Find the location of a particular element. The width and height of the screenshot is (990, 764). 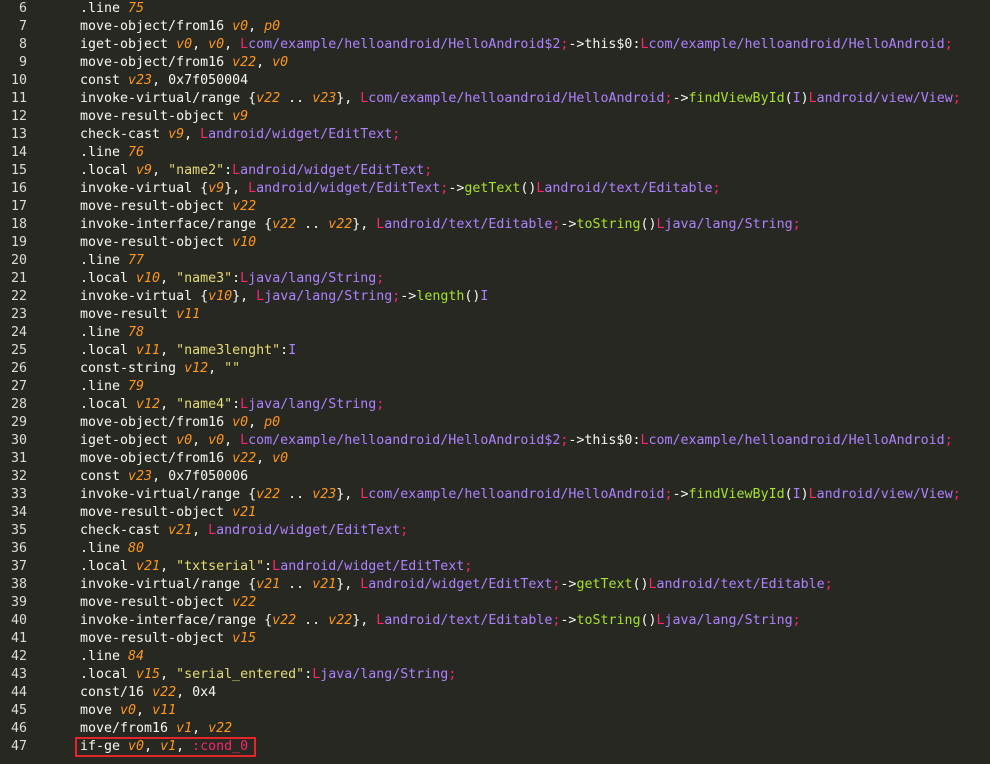

code-text: check-cast v9, Landroid/widget/EditText; is located at coordinates (535, 135).